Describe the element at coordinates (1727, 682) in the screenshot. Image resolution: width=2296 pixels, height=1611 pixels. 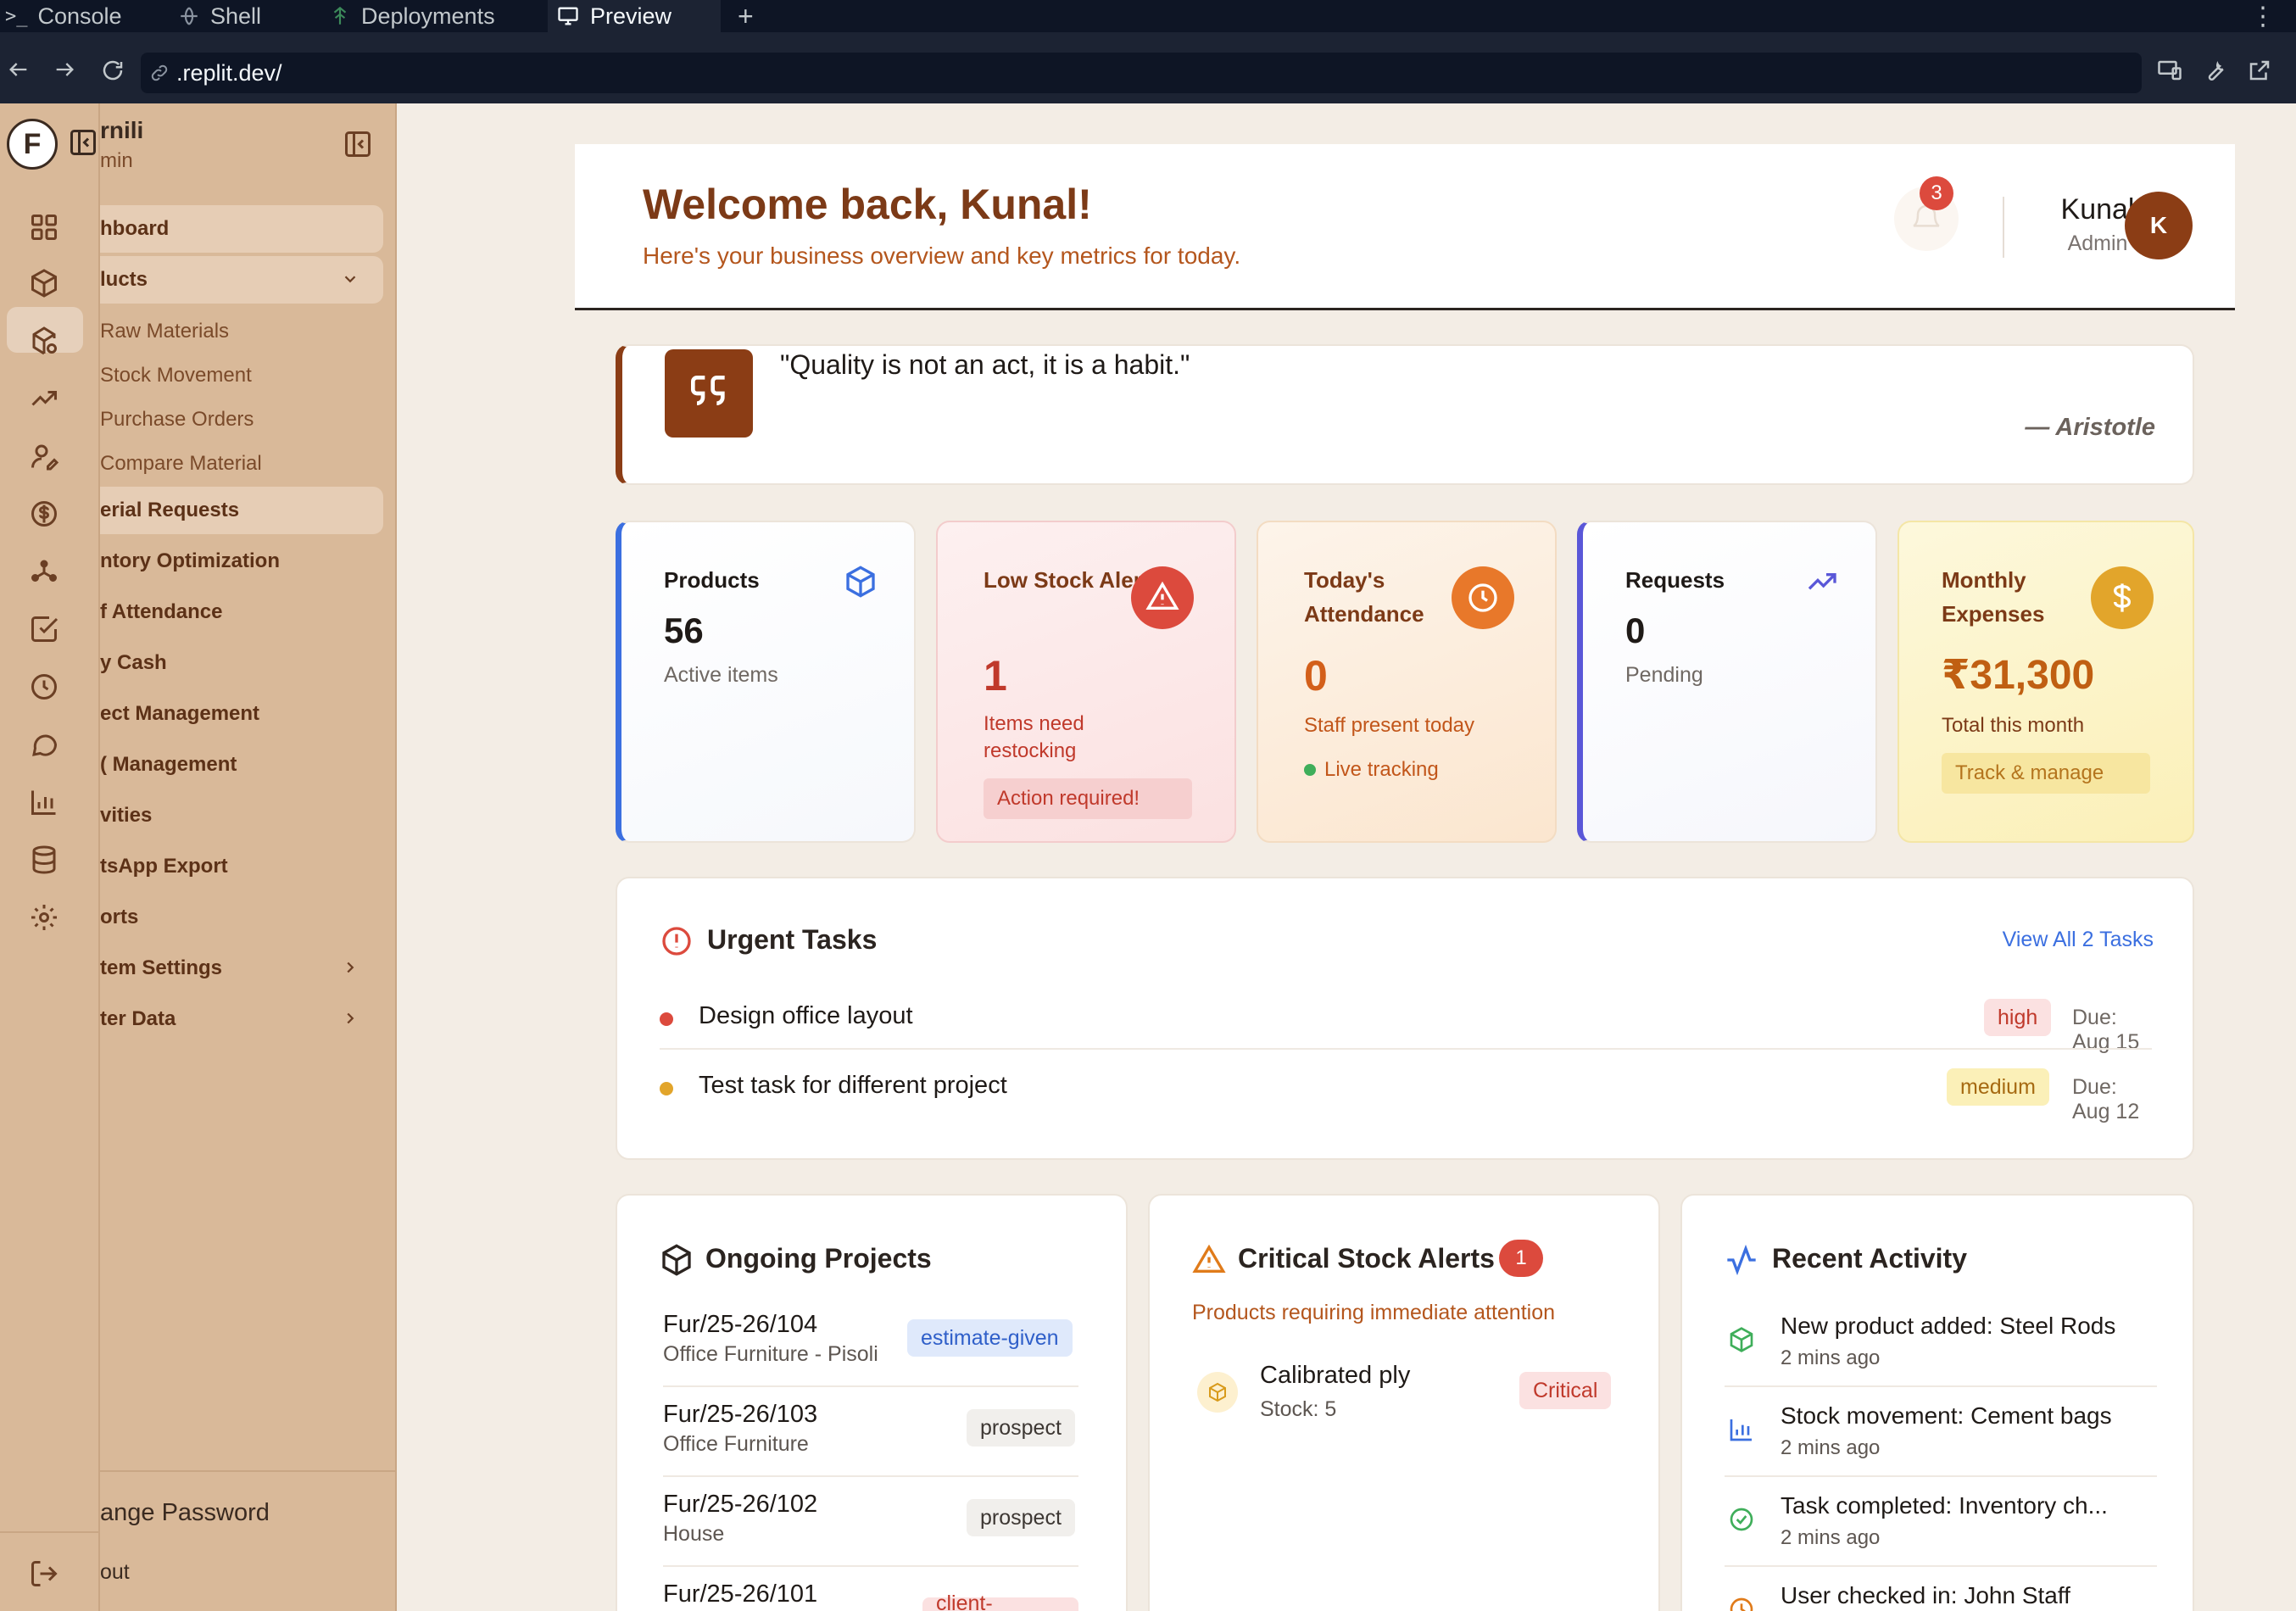
I see `stat-card-requests: Requests 0 Pending` at that location.